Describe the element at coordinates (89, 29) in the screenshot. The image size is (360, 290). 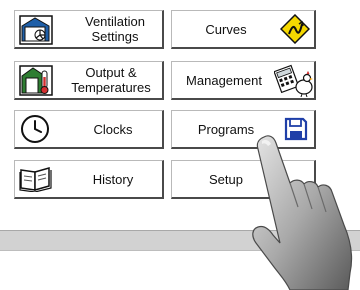
I see `ventilation-settings-button: Ventilation Settings` at that location.